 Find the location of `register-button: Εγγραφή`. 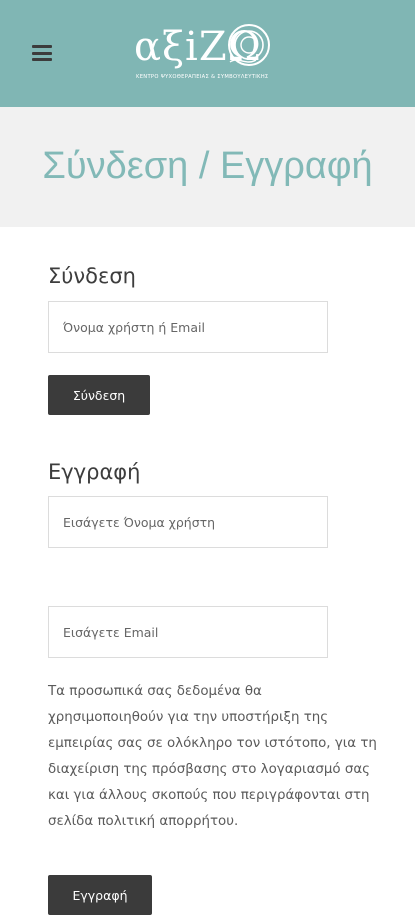

register-button: Εγγραφή is located at coordinates (100, 895).